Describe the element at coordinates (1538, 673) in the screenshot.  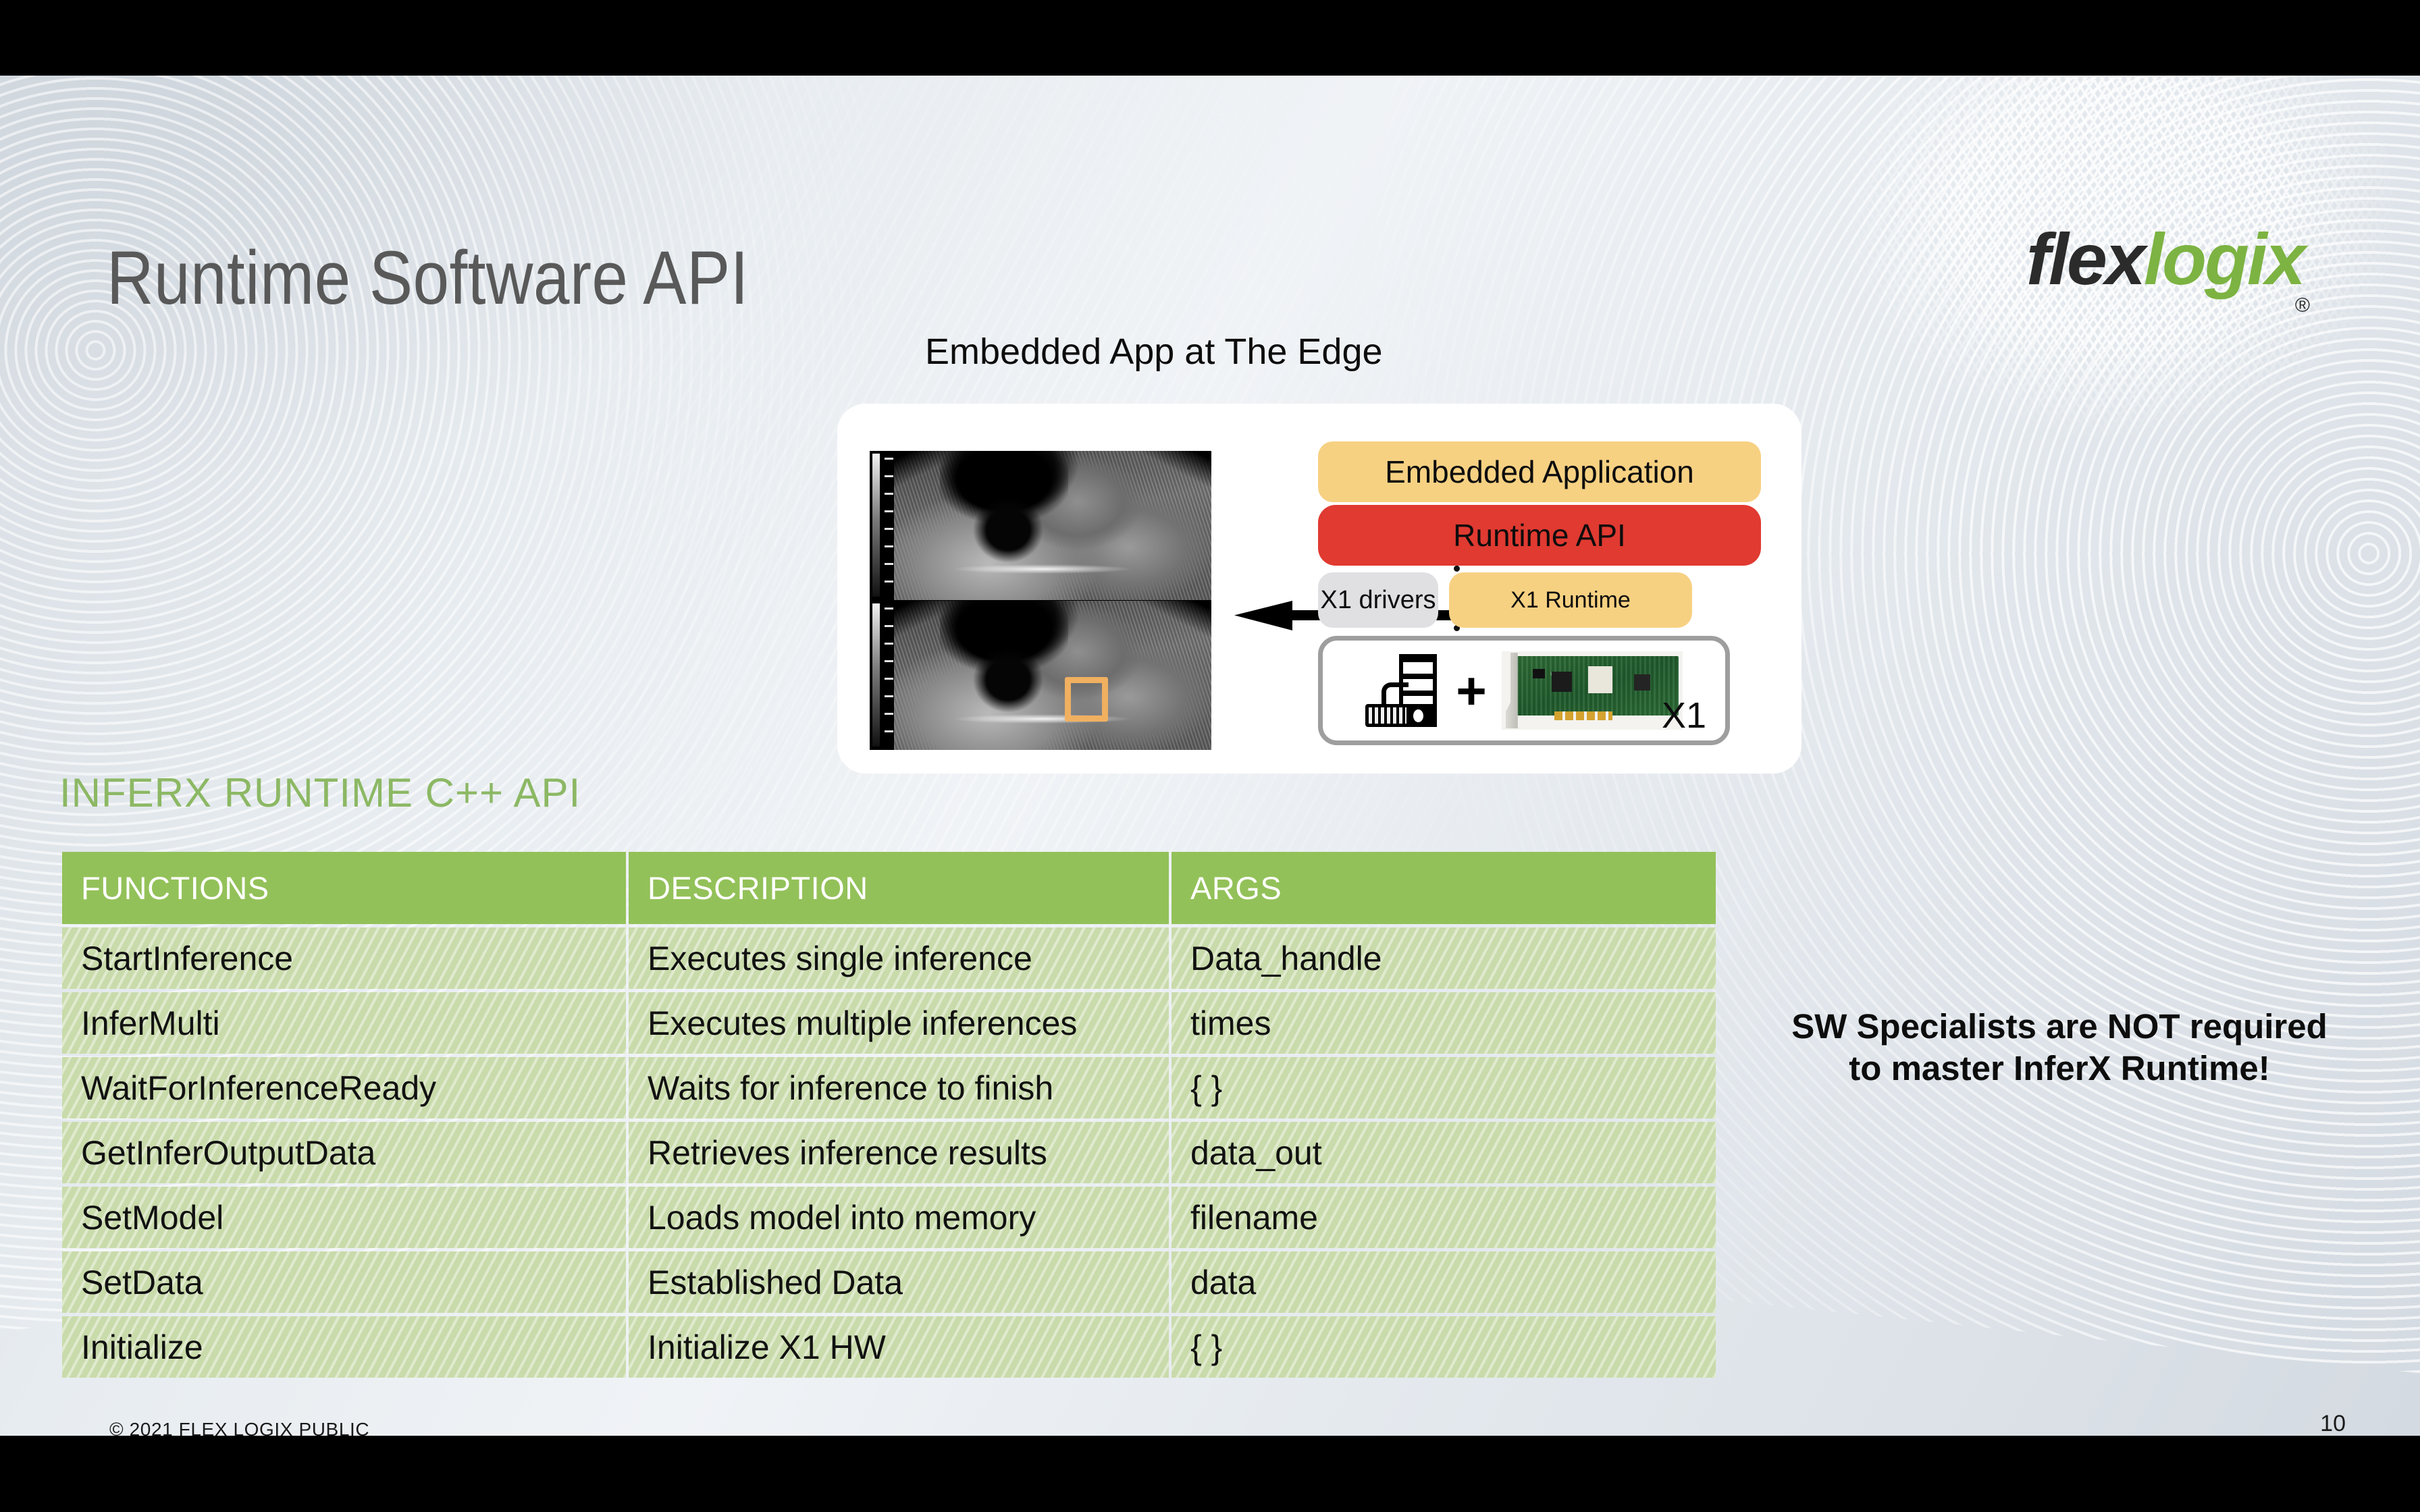
I see `pcb-chip-d` at that location.